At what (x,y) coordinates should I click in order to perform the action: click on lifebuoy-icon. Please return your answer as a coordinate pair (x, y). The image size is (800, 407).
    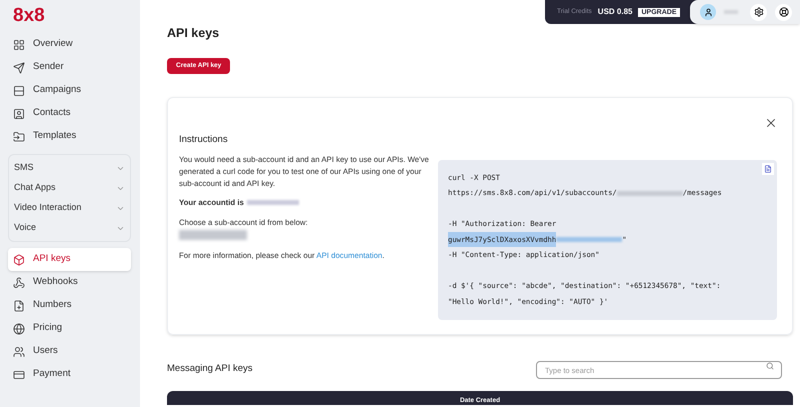
    Looking at the image, I should click on (783, 12).